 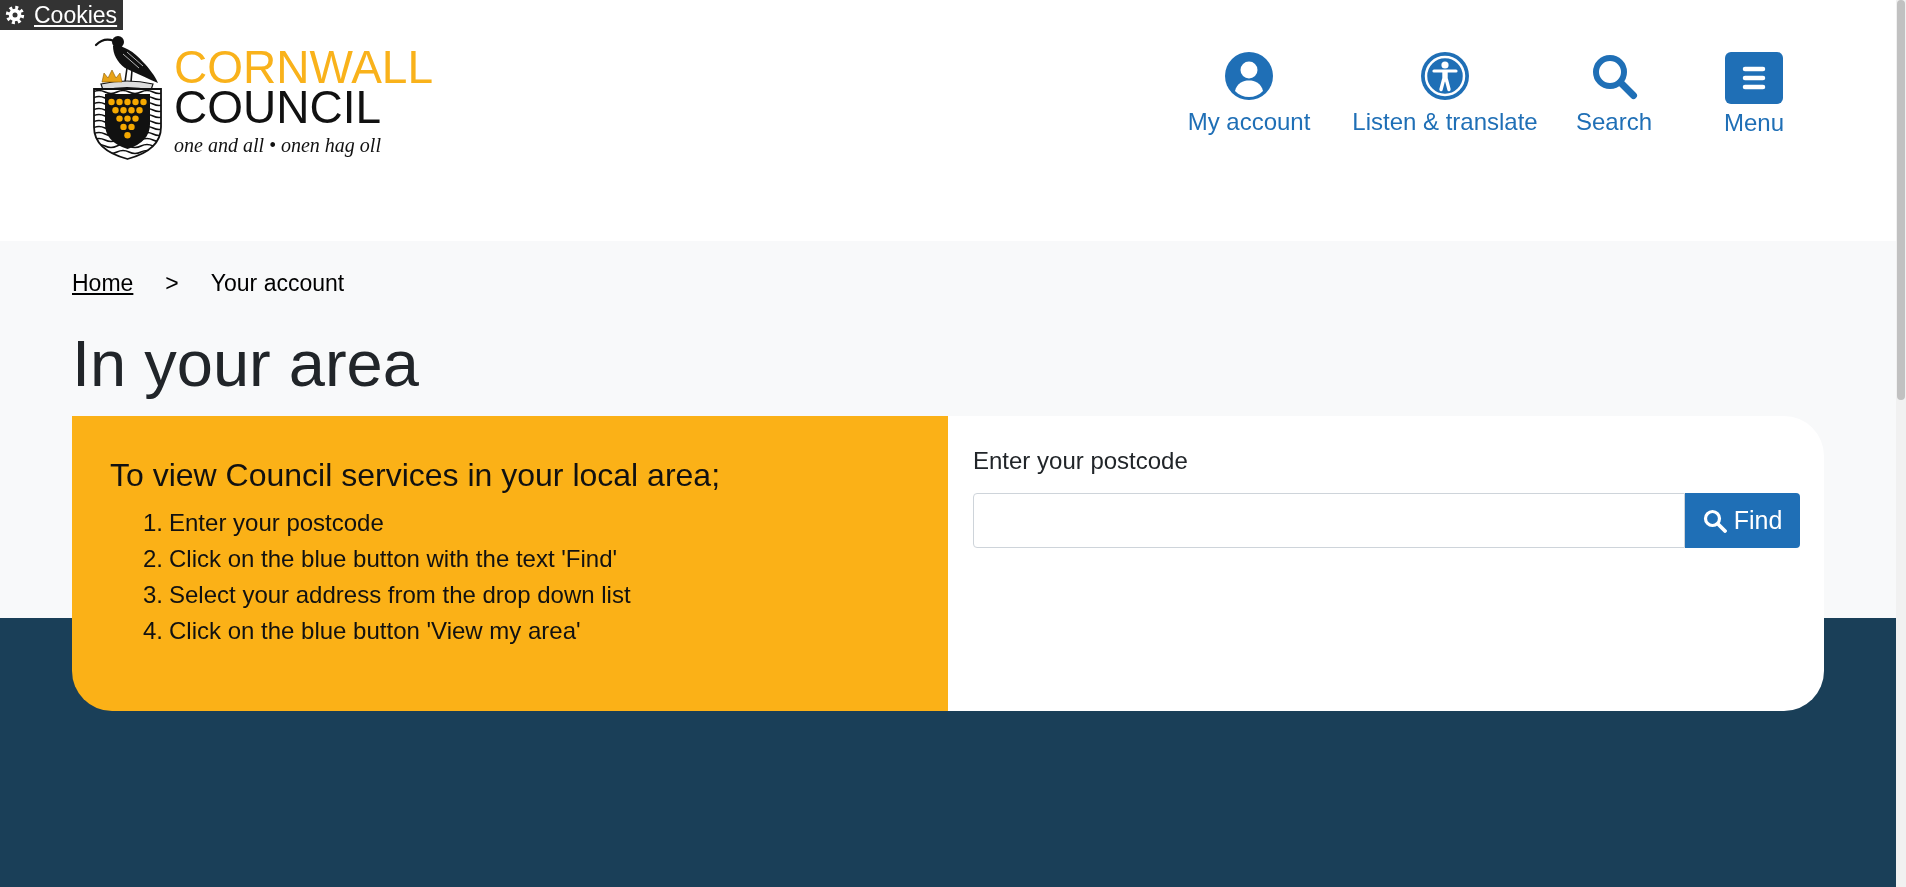 I want to click on menu-icon, so click(x=1754, y=78).